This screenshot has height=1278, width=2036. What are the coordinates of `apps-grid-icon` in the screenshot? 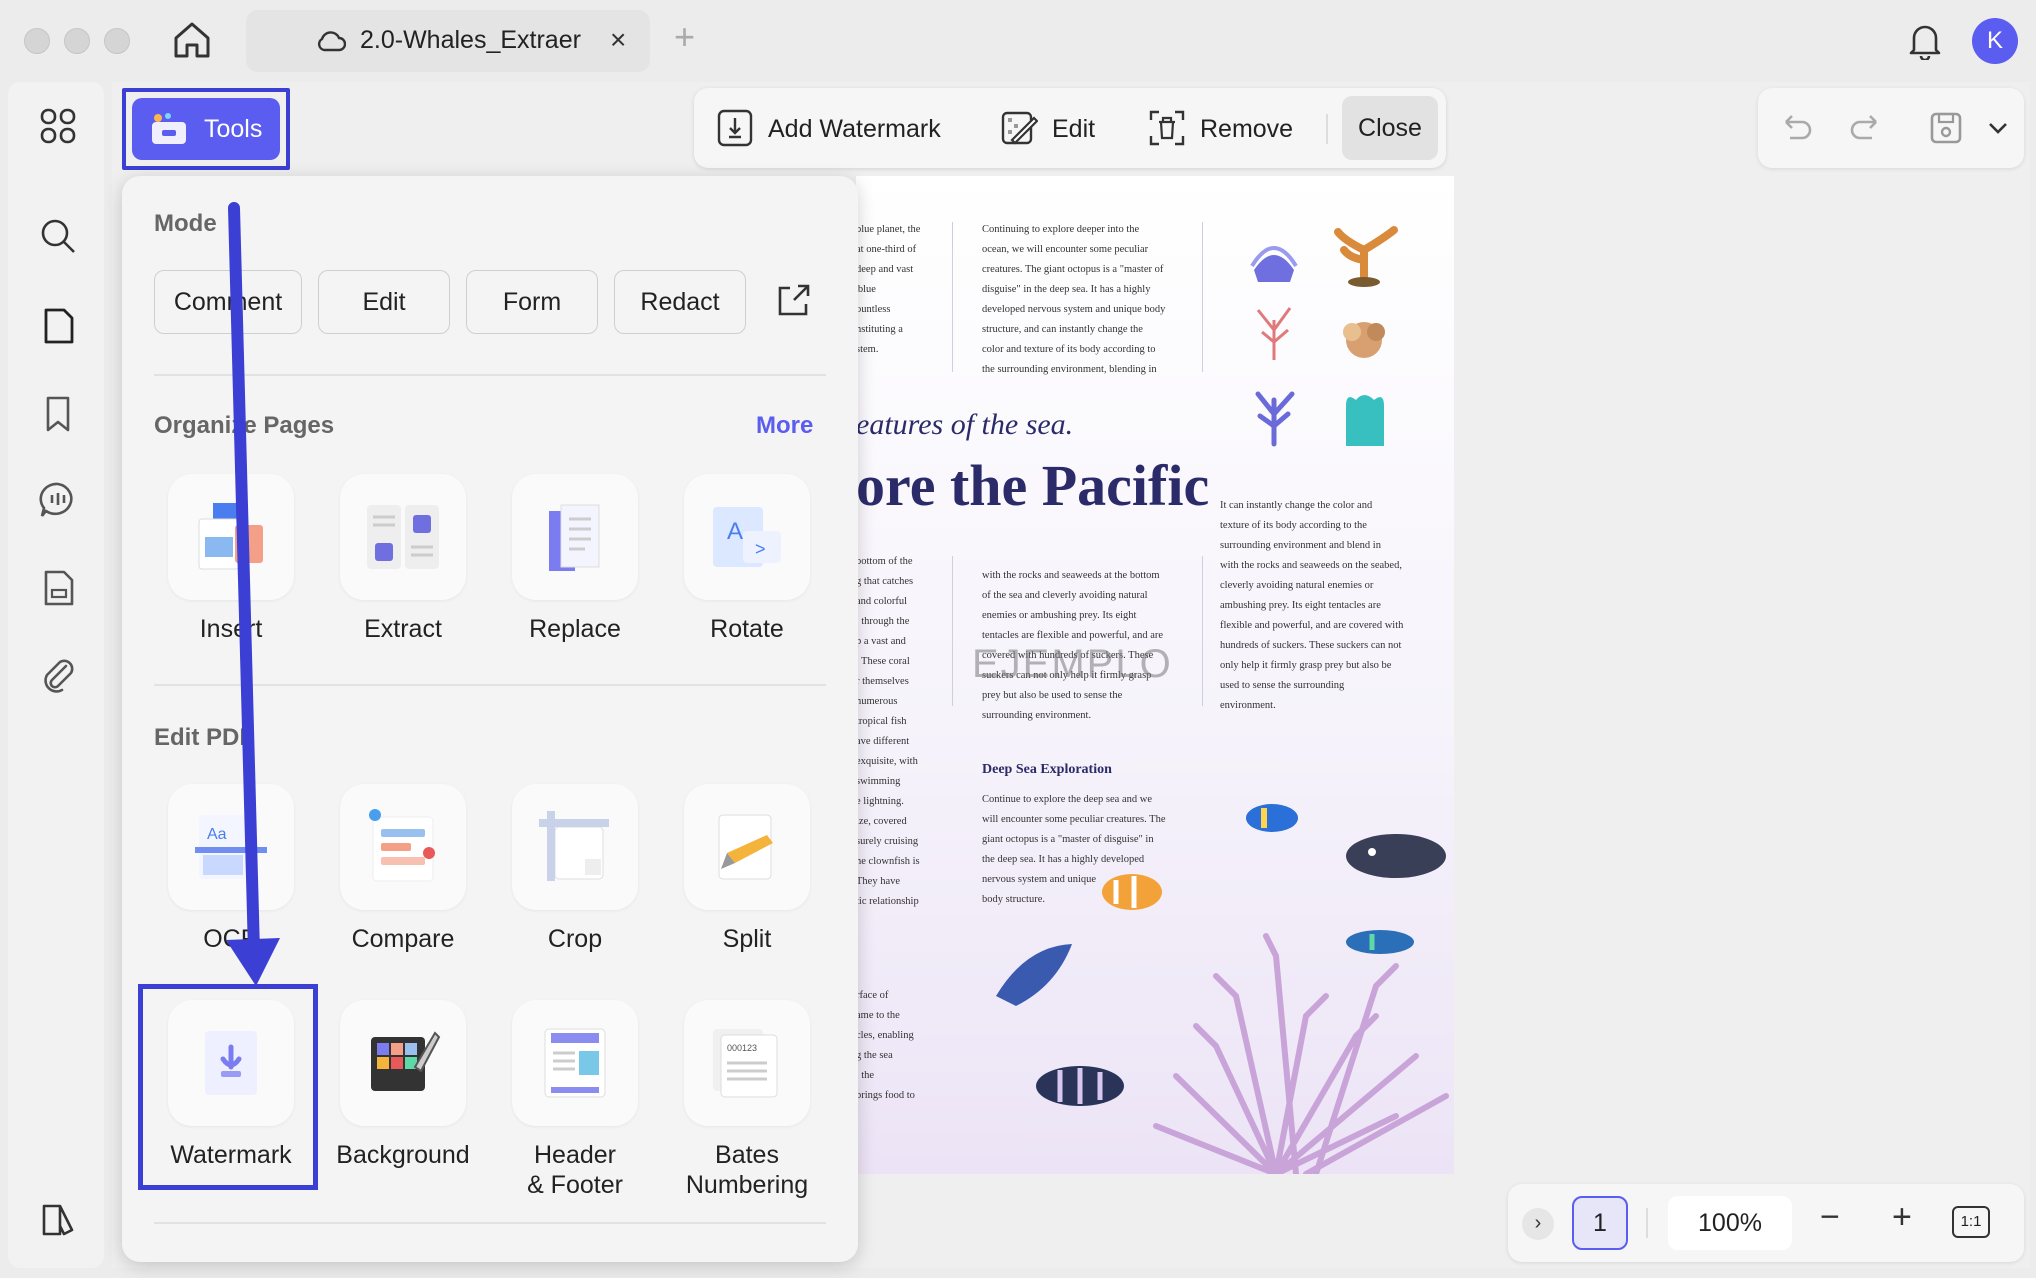 It's located at (58, 126).